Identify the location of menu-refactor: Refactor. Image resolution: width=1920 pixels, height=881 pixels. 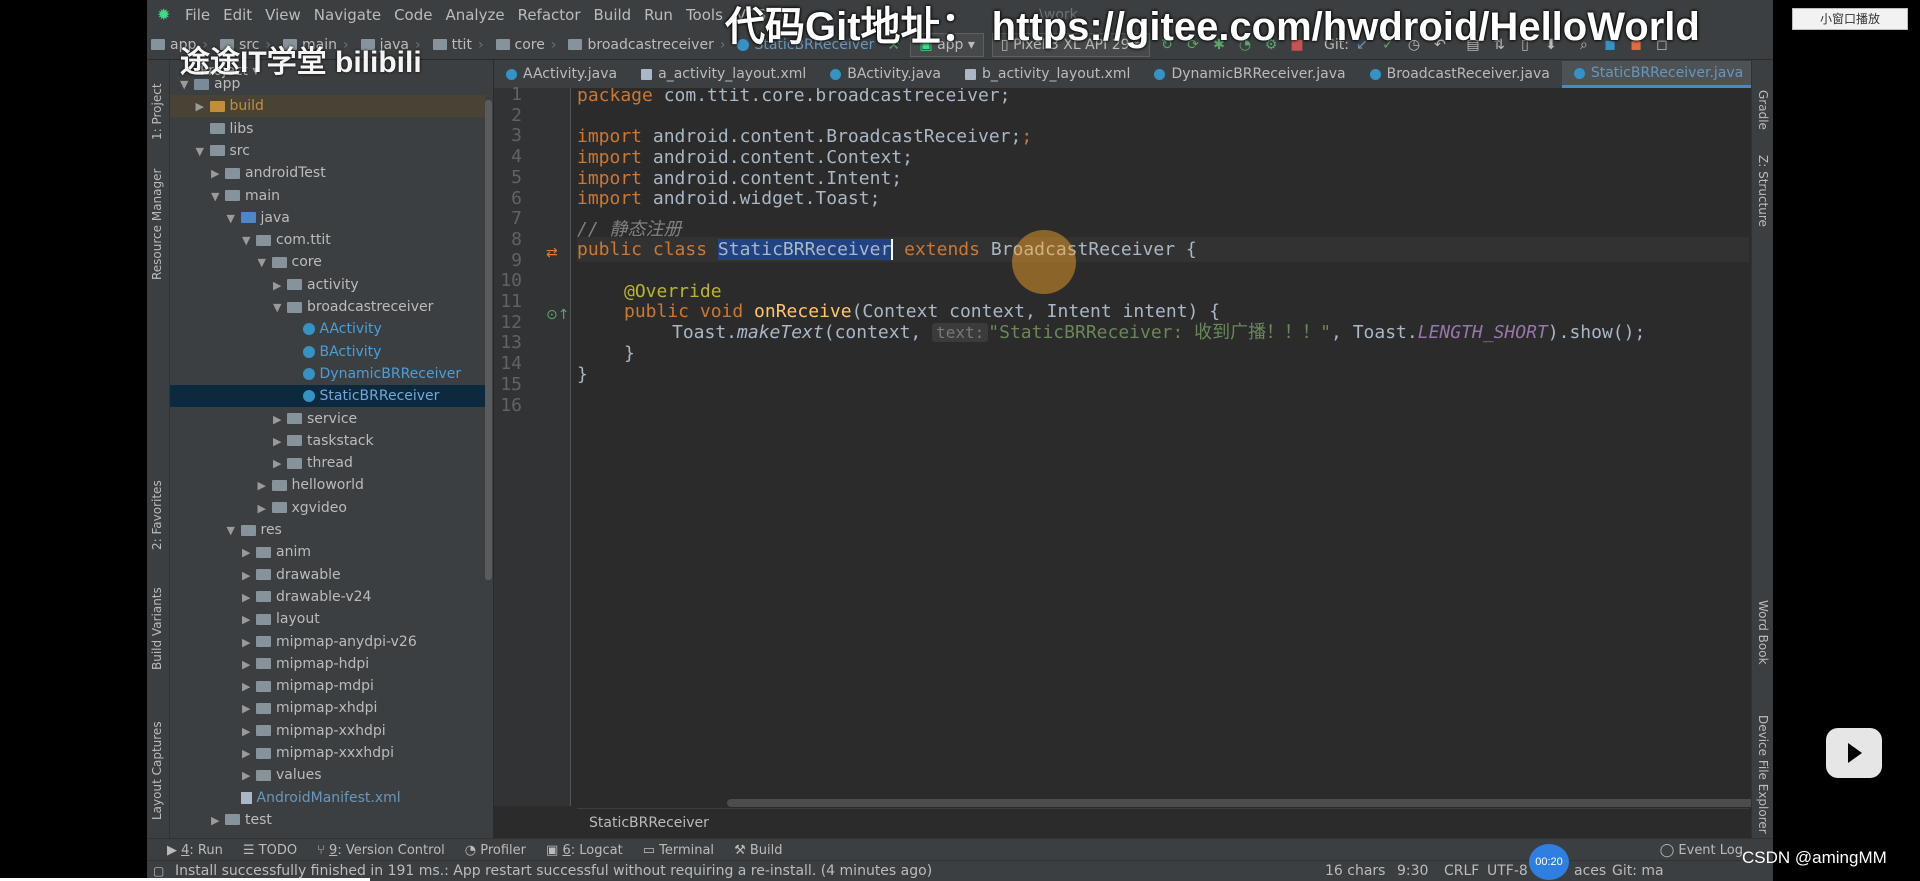
(549, 15).